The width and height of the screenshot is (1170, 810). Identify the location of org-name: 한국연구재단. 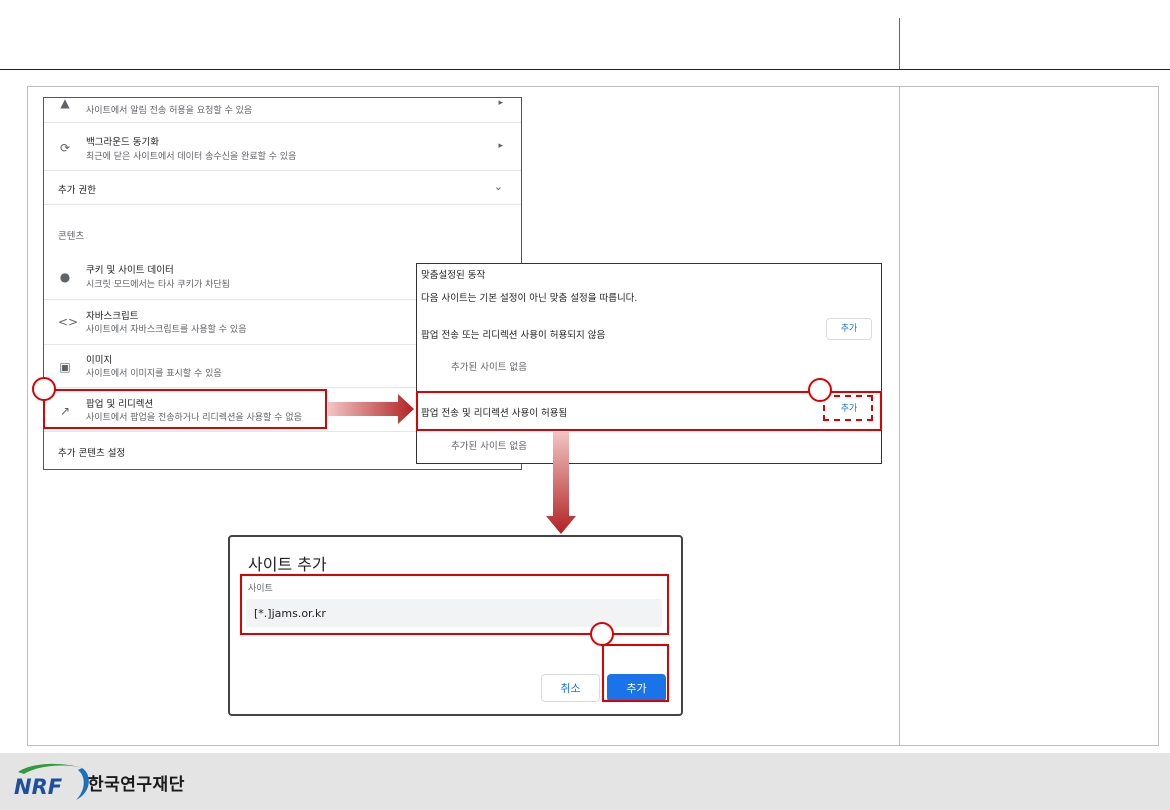
(136, 785).